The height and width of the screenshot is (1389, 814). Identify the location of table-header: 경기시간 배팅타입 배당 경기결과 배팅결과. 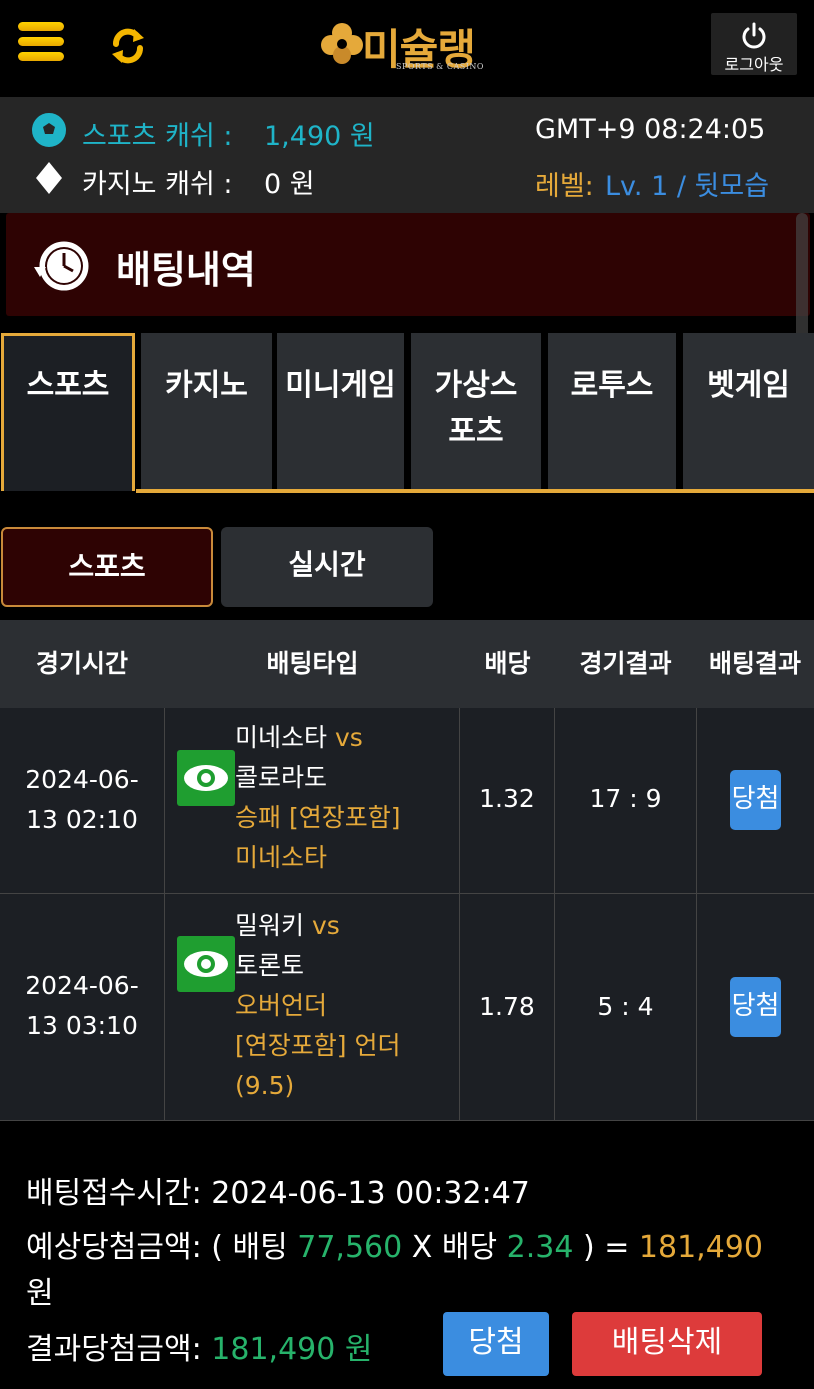
(407, 664).